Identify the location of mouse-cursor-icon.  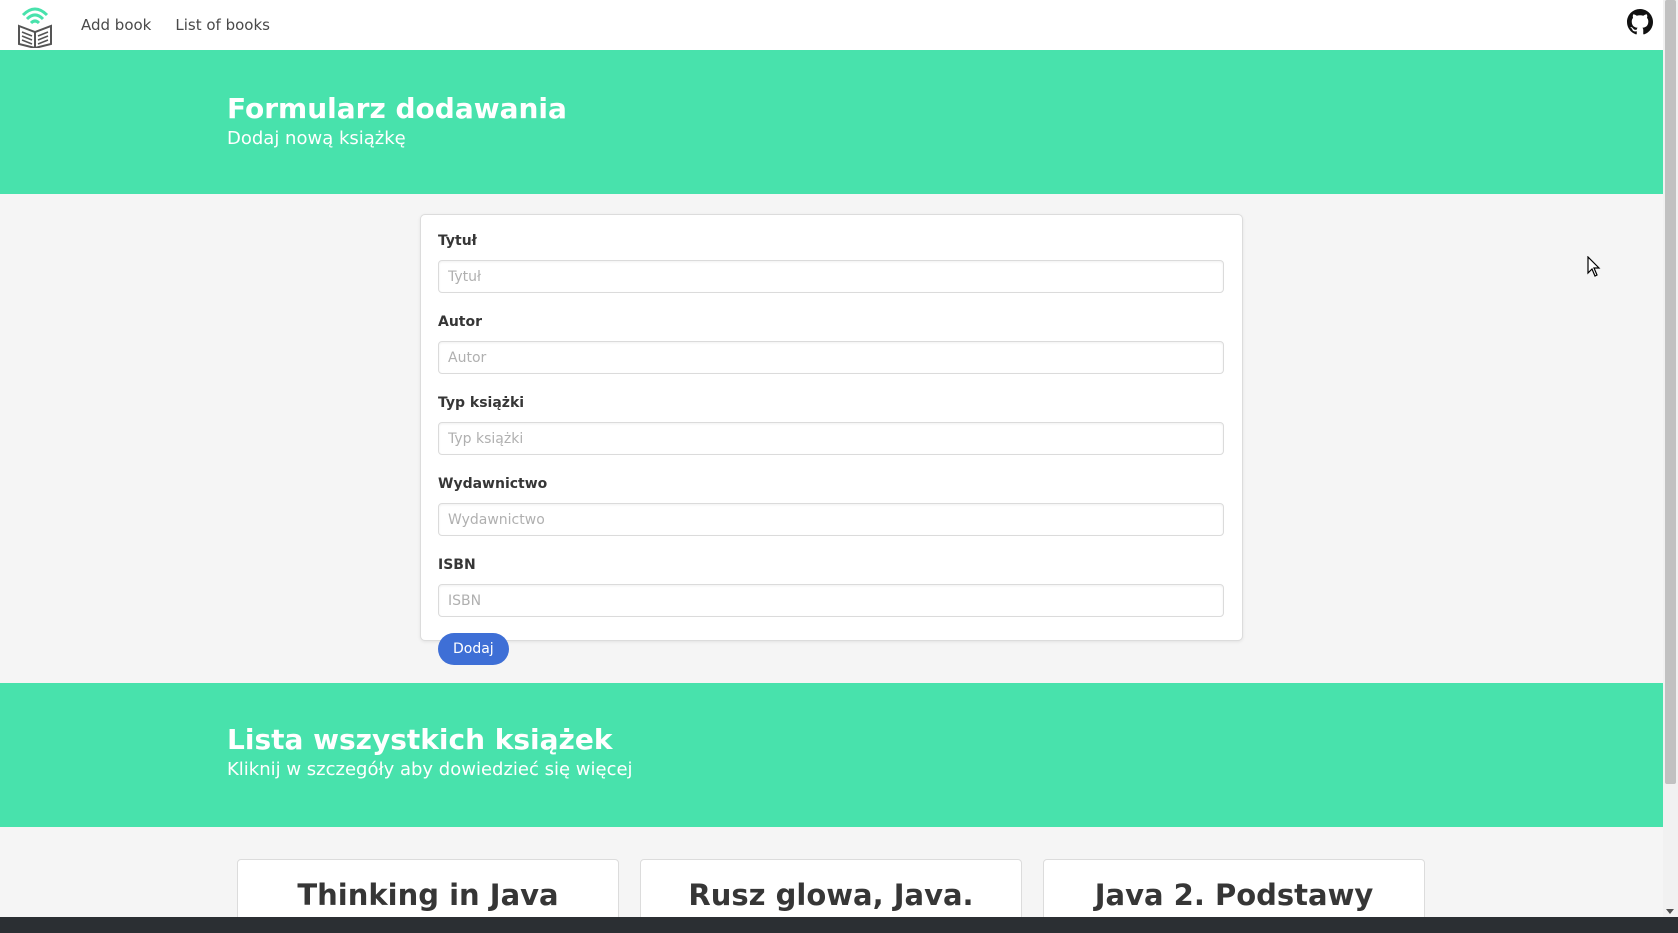
(1594, 266).